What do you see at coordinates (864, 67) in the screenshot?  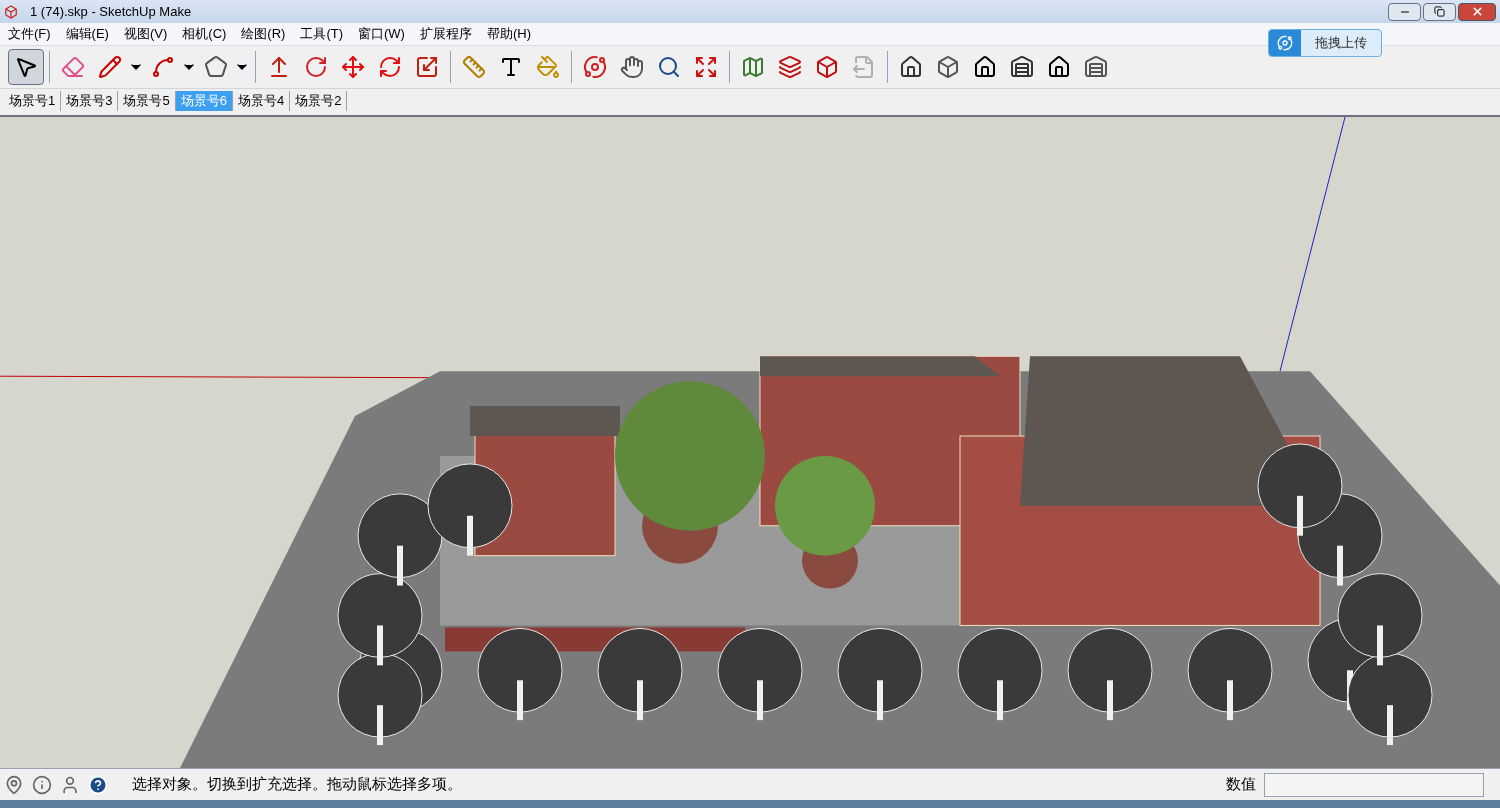 I see `export-icon` at bounding box center [864, 67].